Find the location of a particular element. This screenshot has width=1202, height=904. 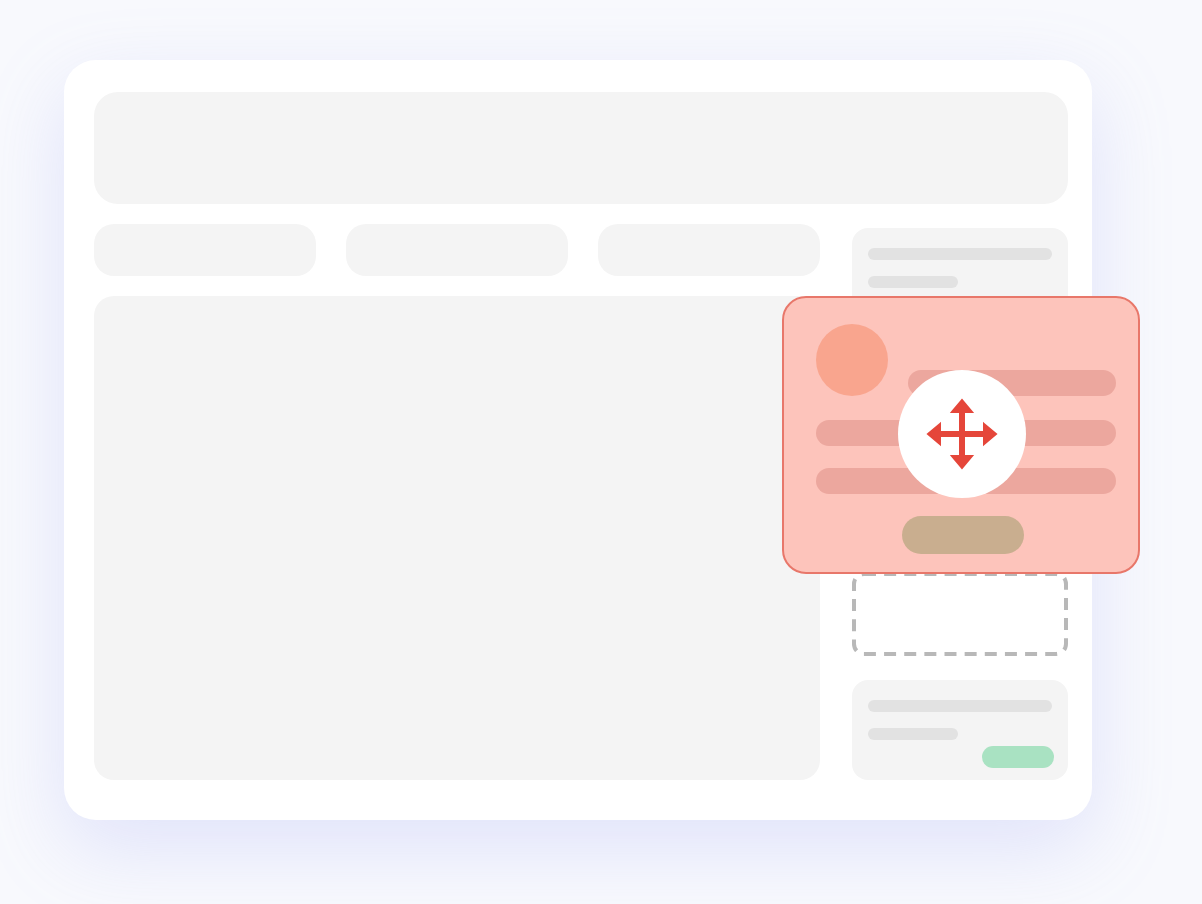

dragged-card is located at coordinates (961, 435).